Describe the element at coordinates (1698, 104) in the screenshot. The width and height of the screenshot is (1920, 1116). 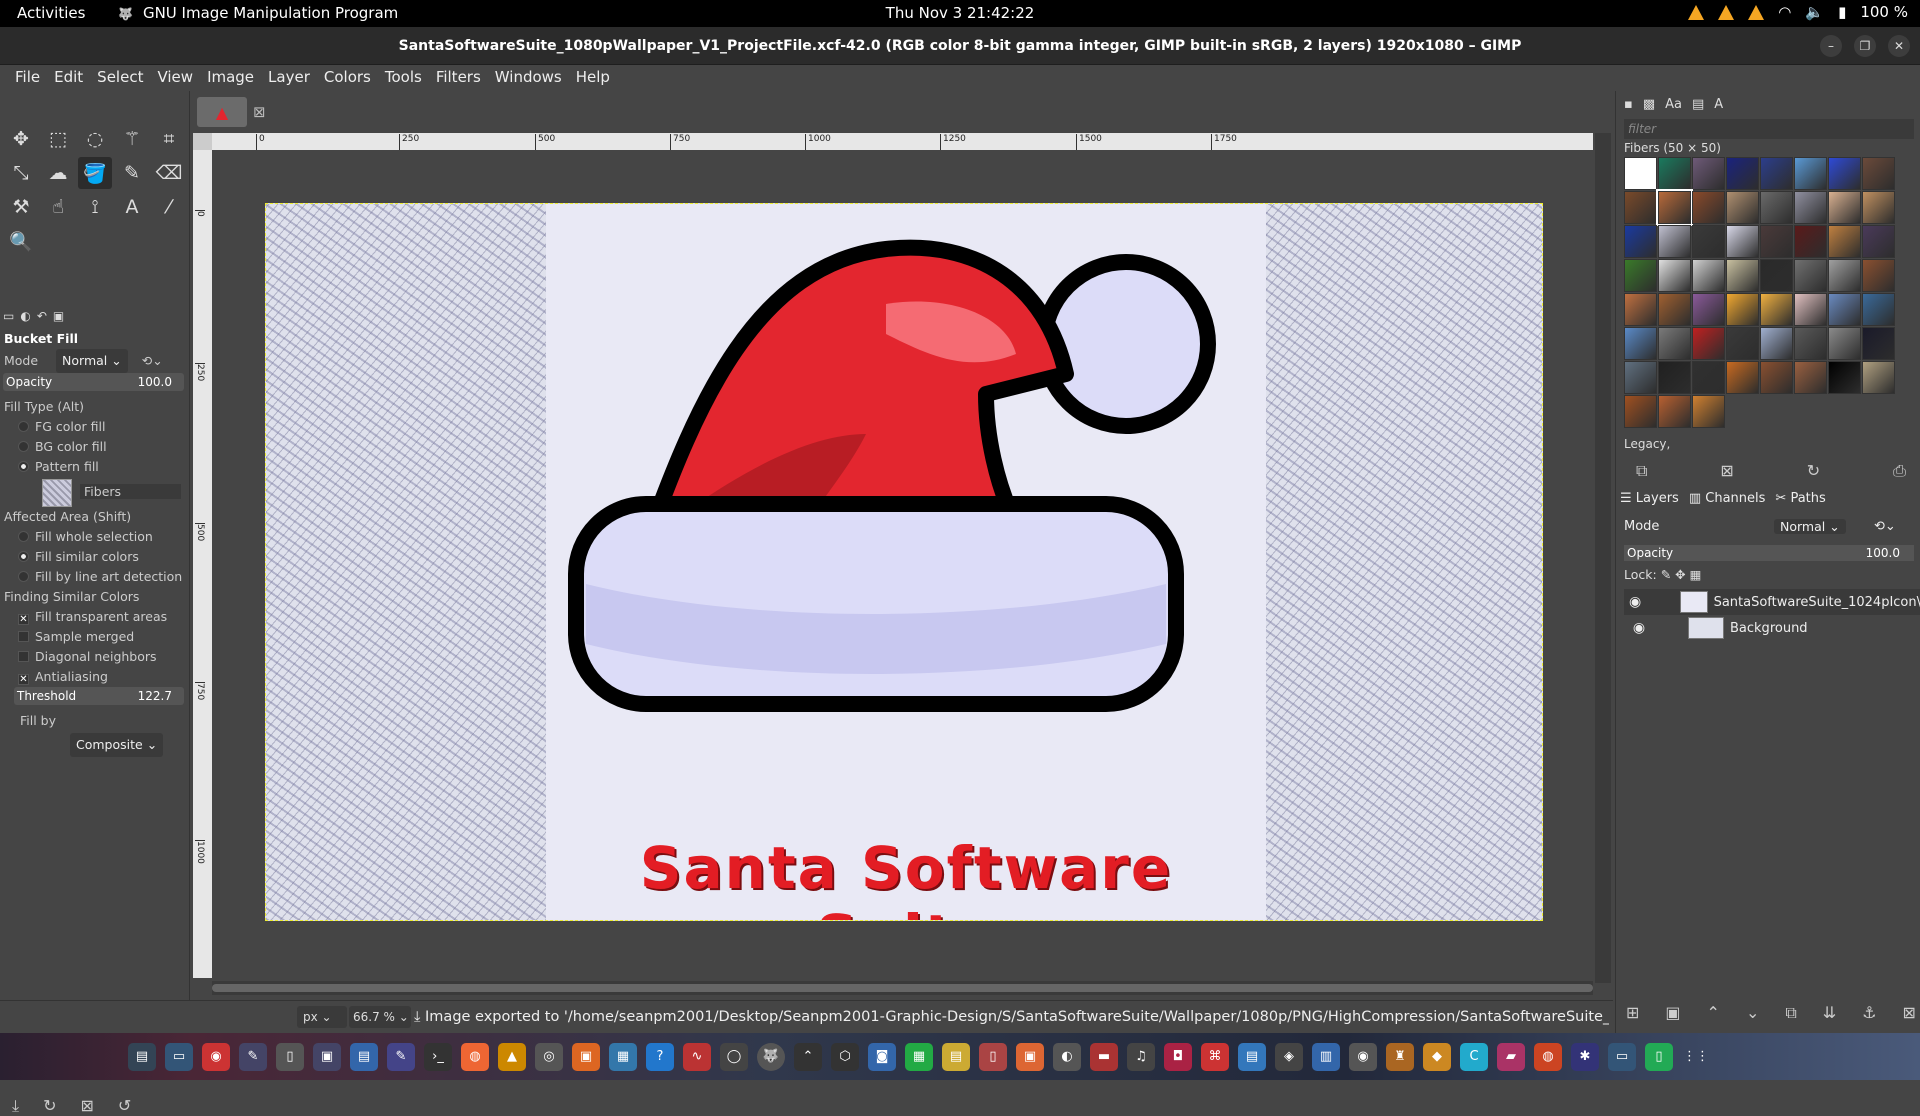
I see `documents-tab-icon: ▤` at that location.